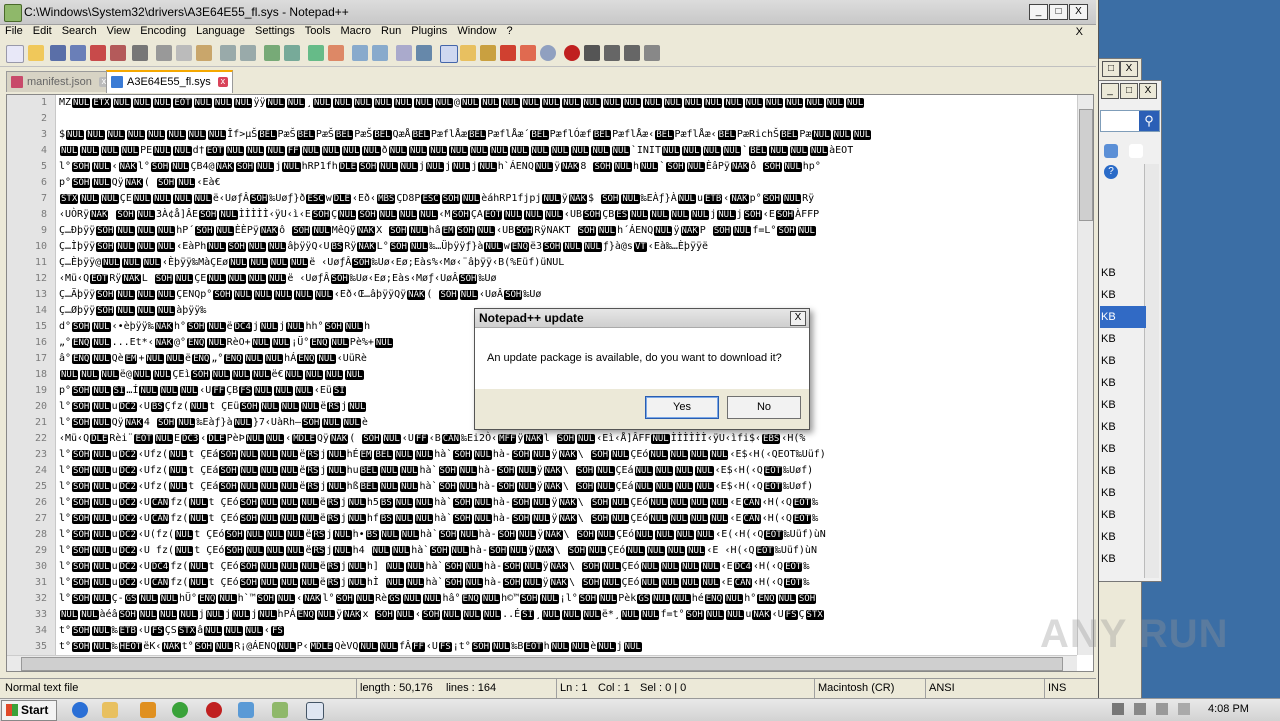 This screenshot has height=721, width=1280. Describe the element at coordinates (429, 30) in the screenshot. I see `menu-item-plugins: Plugins` at that location.